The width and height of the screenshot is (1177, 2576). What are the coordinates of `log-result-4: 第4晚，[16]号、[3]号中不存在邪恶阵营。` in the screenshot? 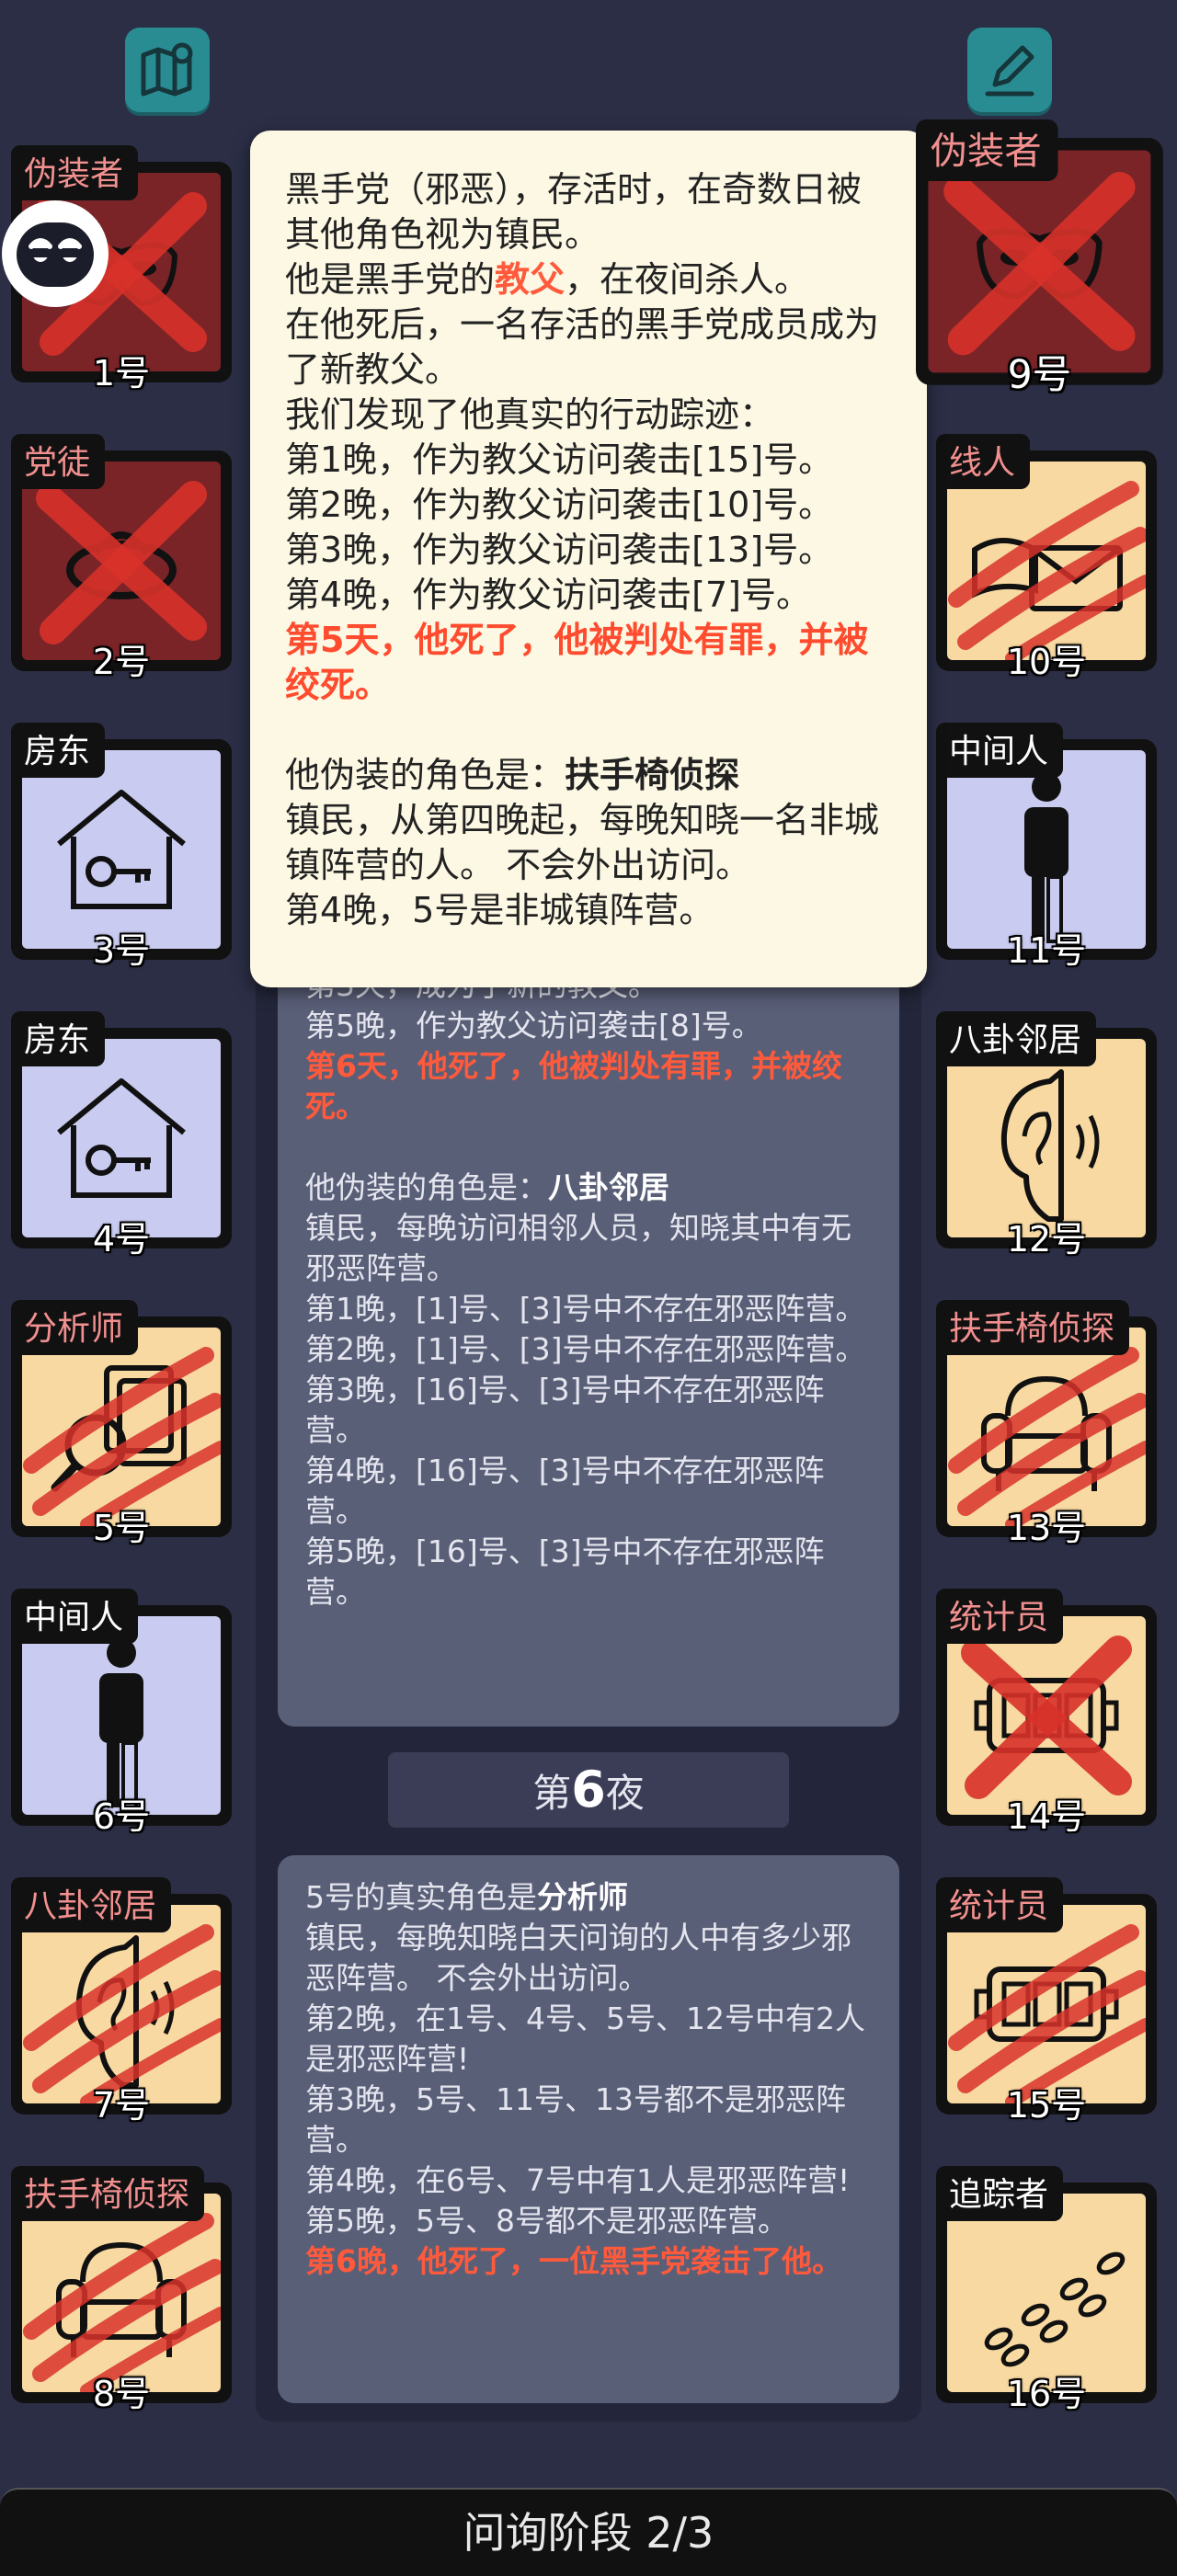 It's located at (565, 1491).